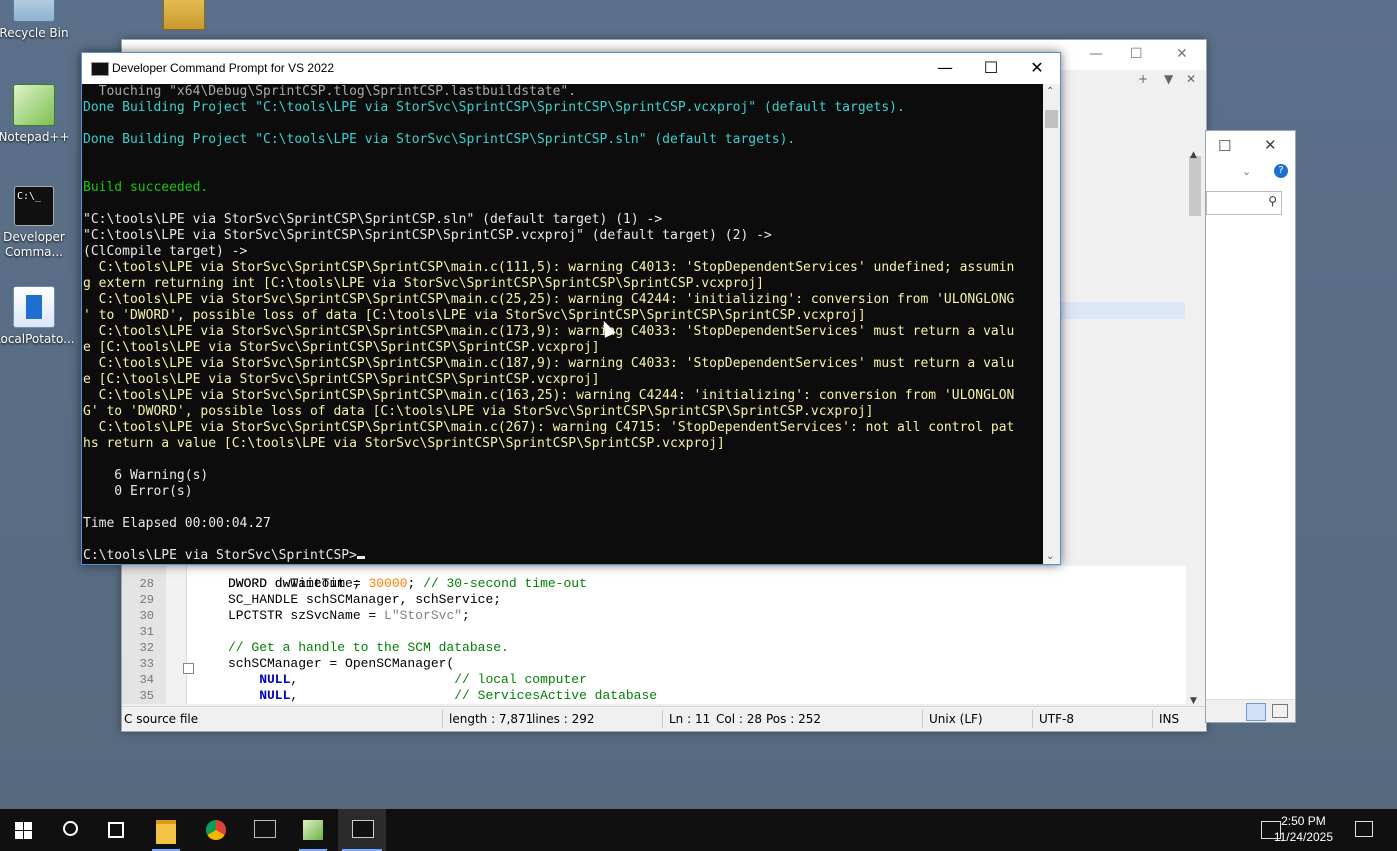 This screenshot has width=1397, height=851. Describe the element at coordinates (166, 830) in the screenshot. I see `file-explorer-button` at that location.